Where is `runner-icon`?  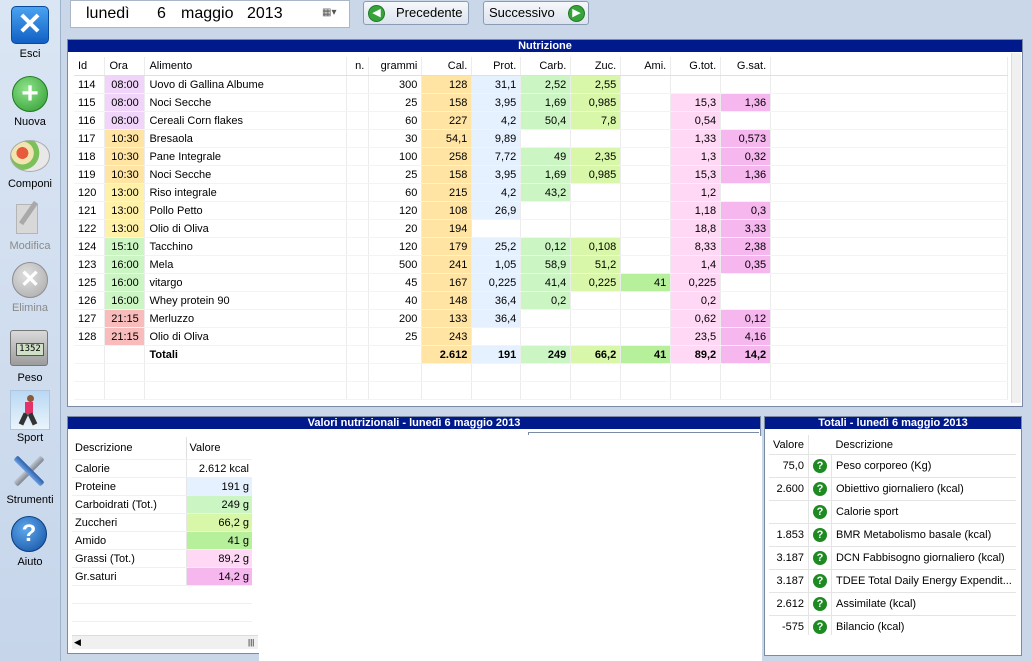 runner-icon is located at coordinates (30, 410).